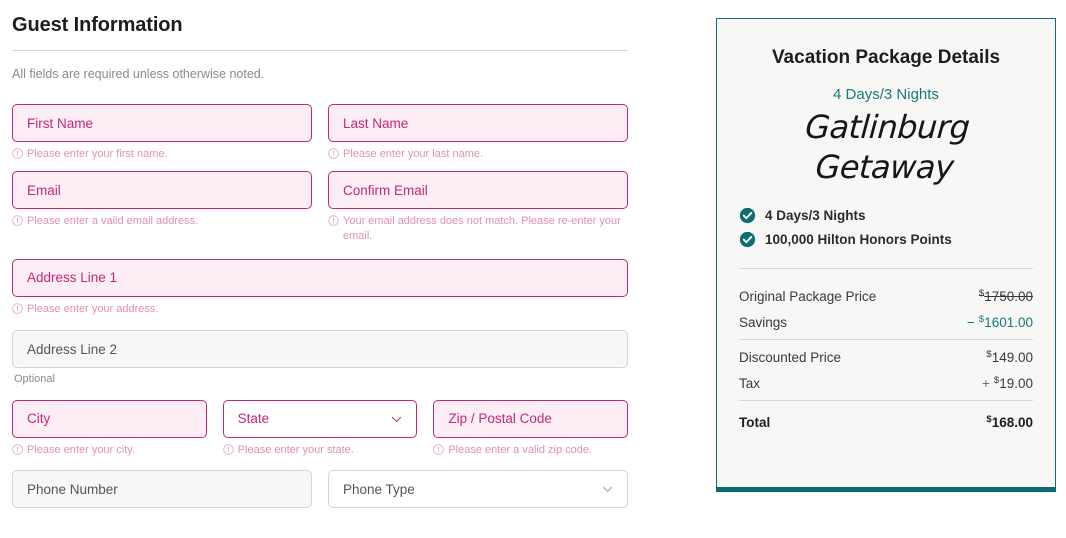  What do you see at coordinates (886, 383) in the screenshot?
I see `table-row: Tax + $19.00` at bounding box center [886, 383].